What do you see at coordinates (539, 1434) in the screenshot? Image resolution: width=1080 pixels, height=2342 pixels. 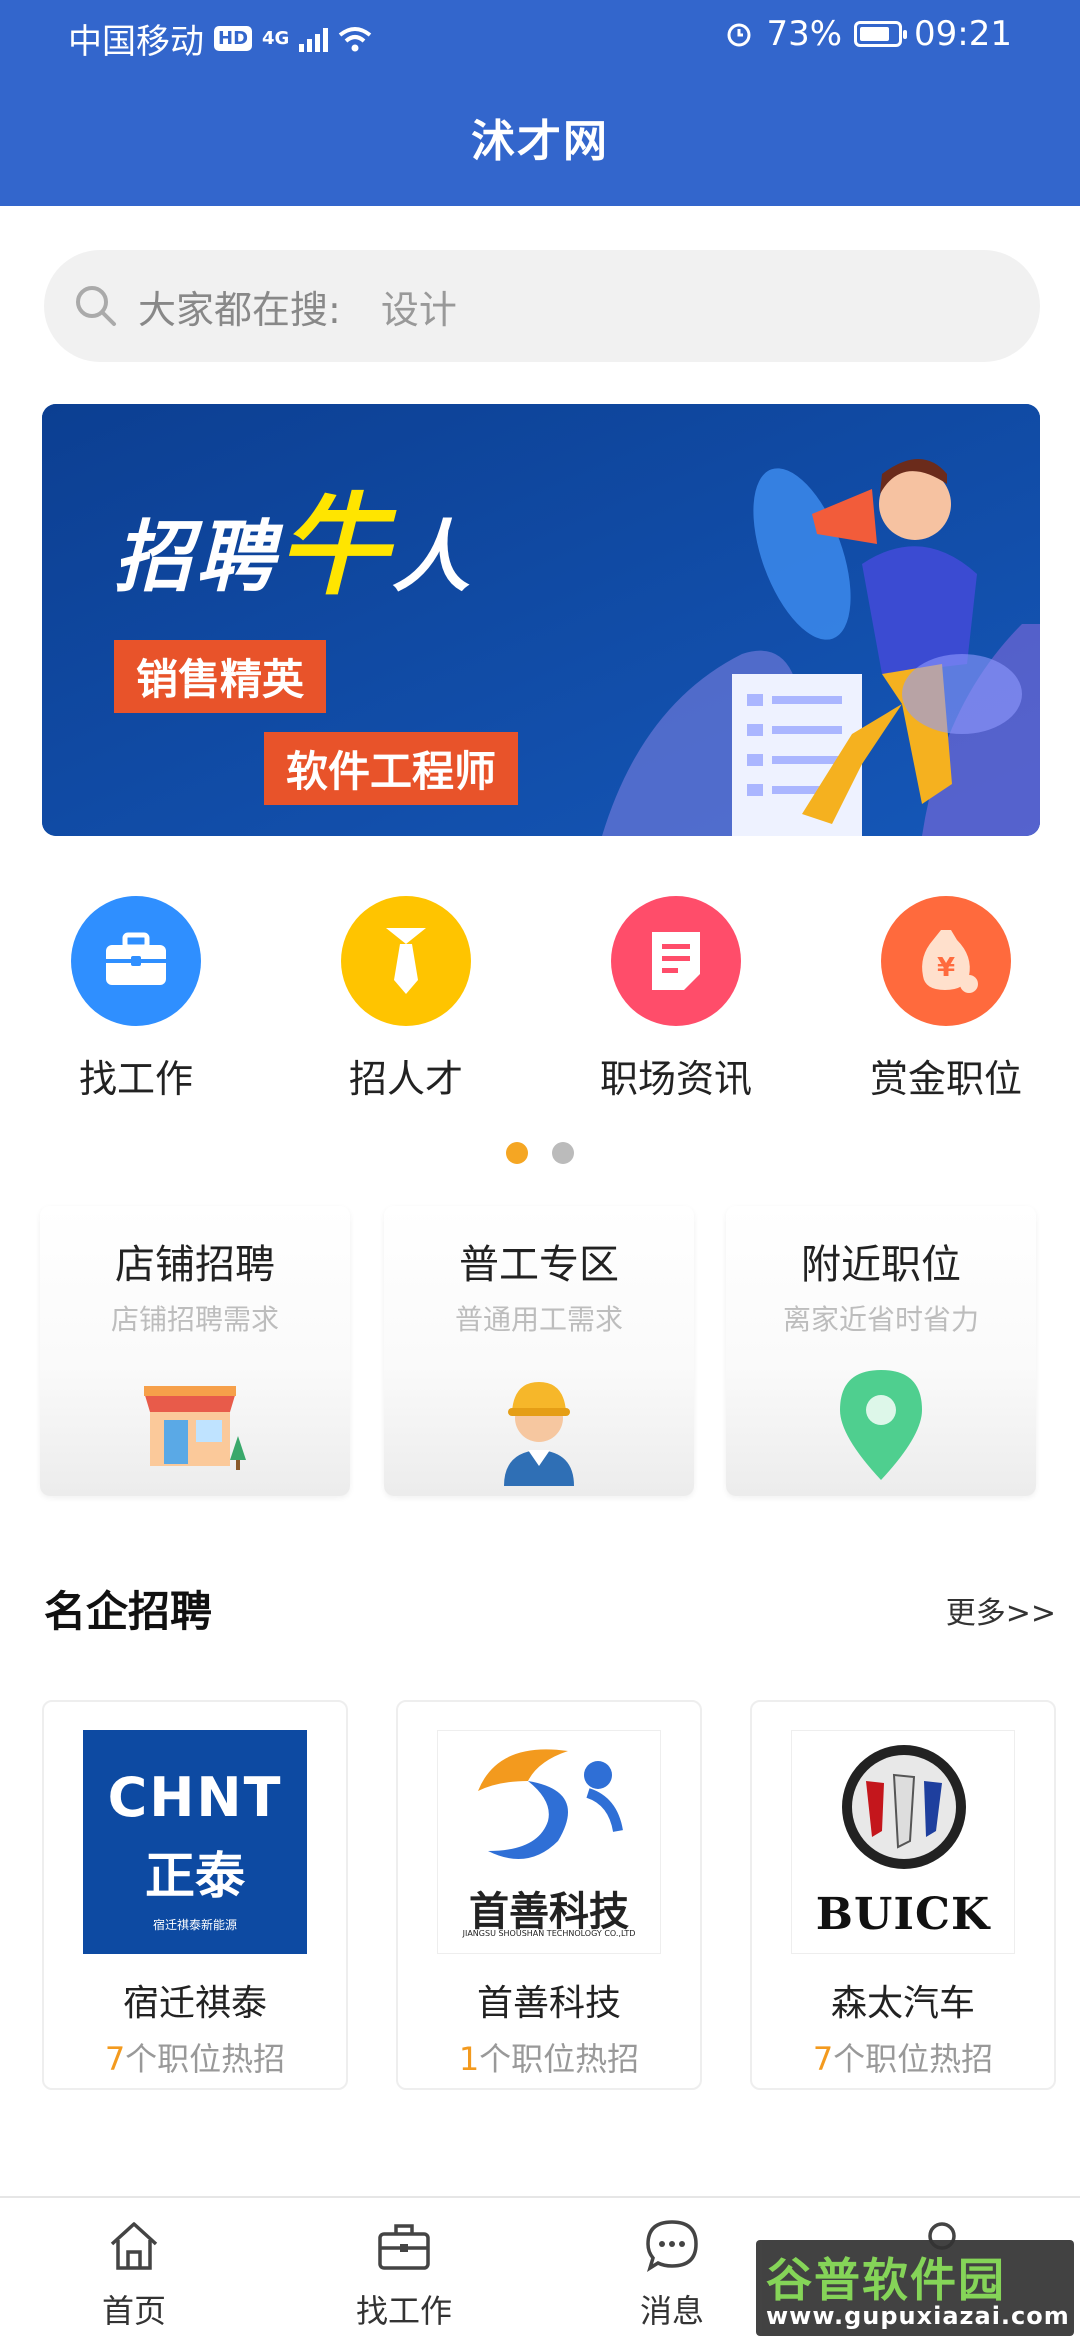 I see `worker-icon` at bounding box center [539, 1434].